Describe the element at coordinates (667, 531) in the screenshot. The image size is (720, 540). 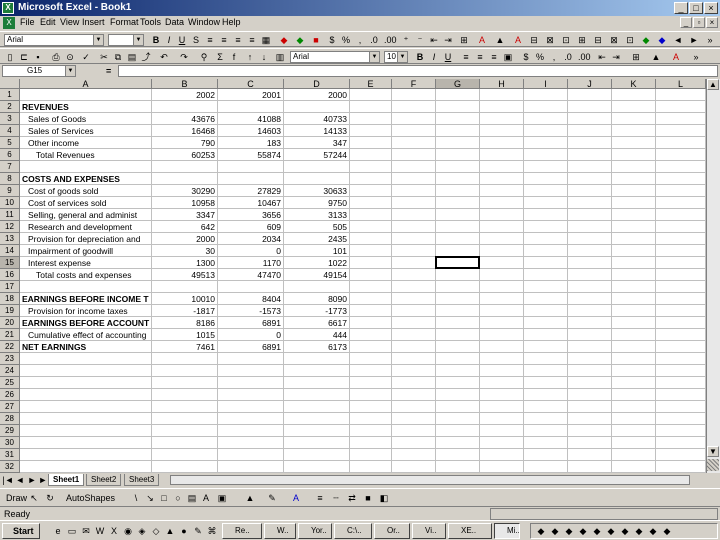
I see `tray-icon-10: ◆` at that location.